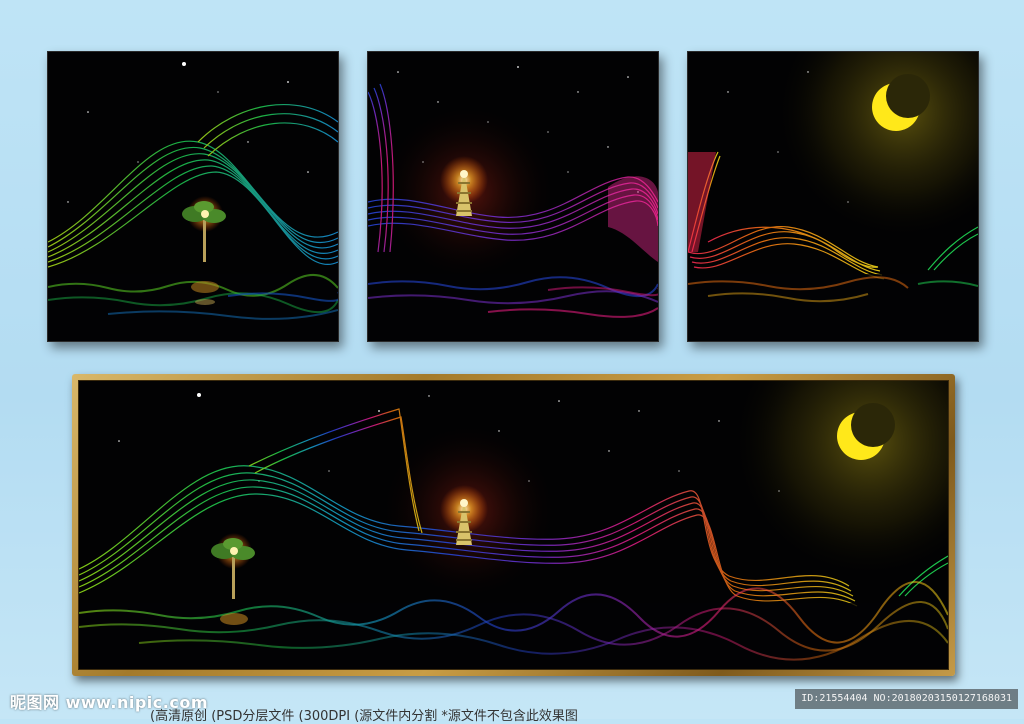 This screenshot has height=724, width=1024. I want to click on canvas-panel-right, so click(833, 196).